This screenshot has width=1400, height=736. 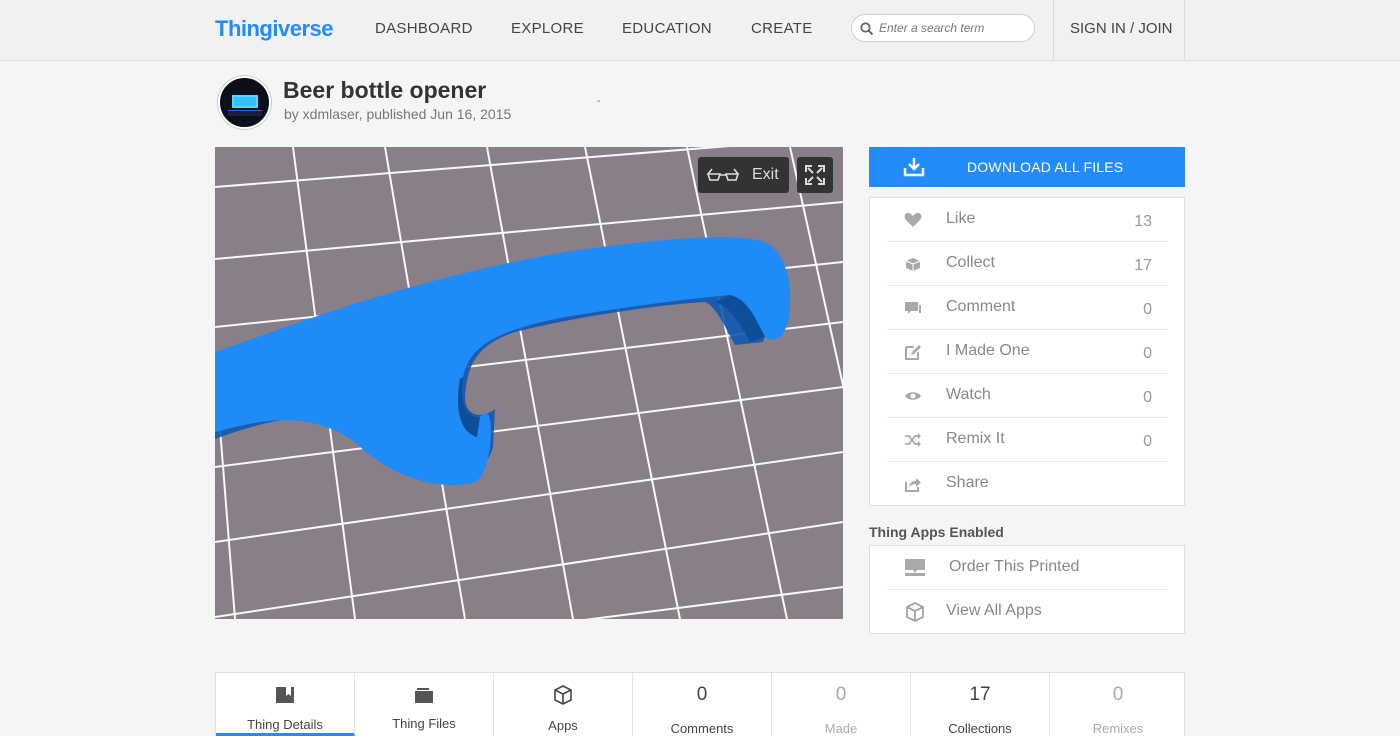 What do you see at coordinates (1118, 728) in the screenshot?
I see `tab-remixes-label: Remixes` at bounding box center [1118, 728].